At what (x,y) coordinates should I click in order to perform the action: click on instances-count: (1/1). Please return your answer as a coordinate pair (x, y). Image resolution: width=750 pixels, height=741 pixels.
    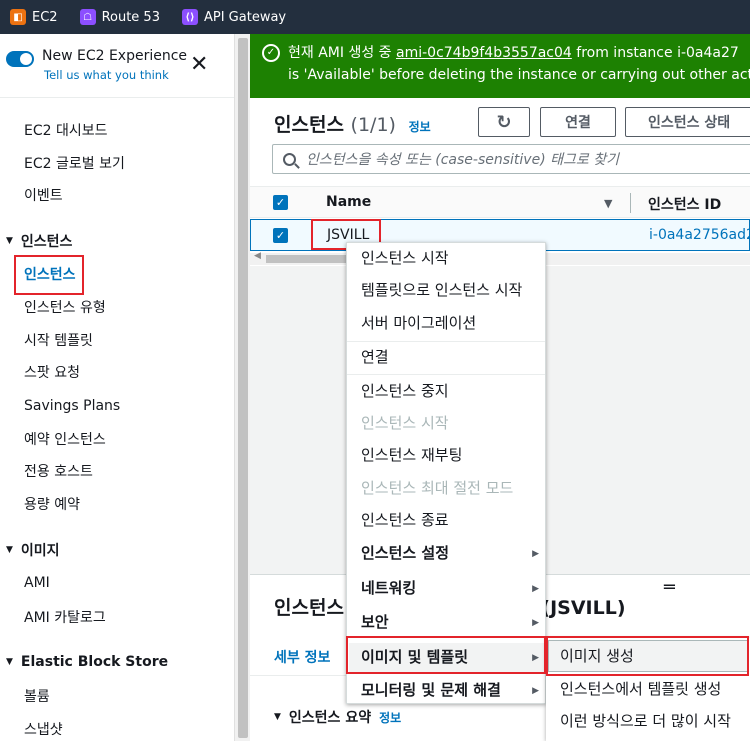
    Looking at the image, I should click on (373, 125).